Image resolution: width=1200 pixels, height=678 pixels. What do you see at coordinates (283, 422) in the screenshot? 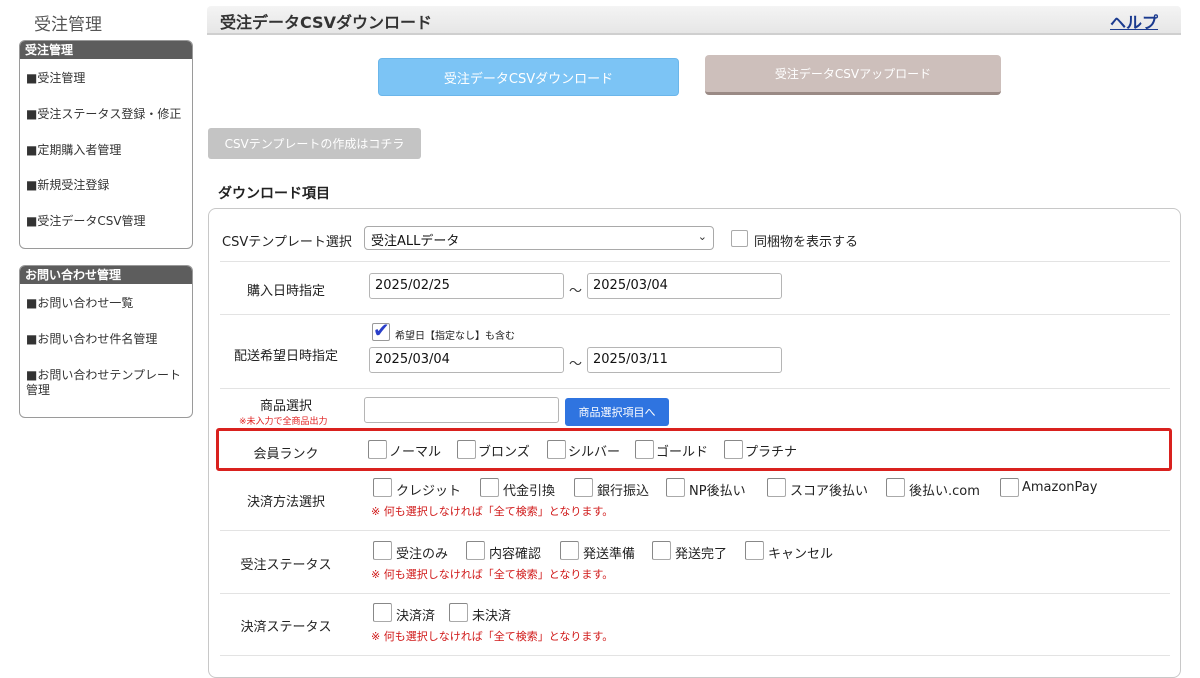
I see `product-select-note: ※未入力で全商品出力` at bounding box center [283, 422].